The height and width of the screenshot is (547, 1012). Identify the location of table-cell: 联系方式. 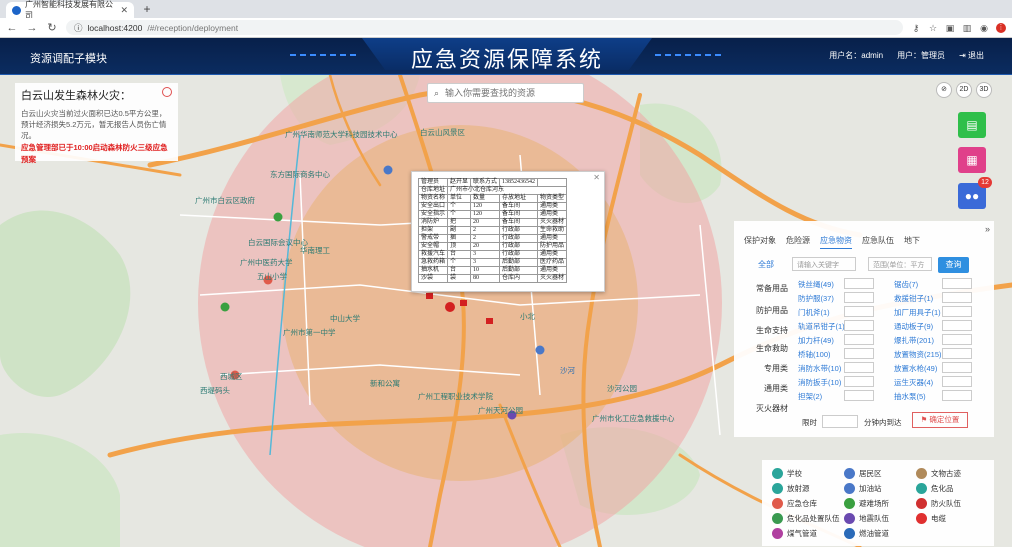
(485, 182).